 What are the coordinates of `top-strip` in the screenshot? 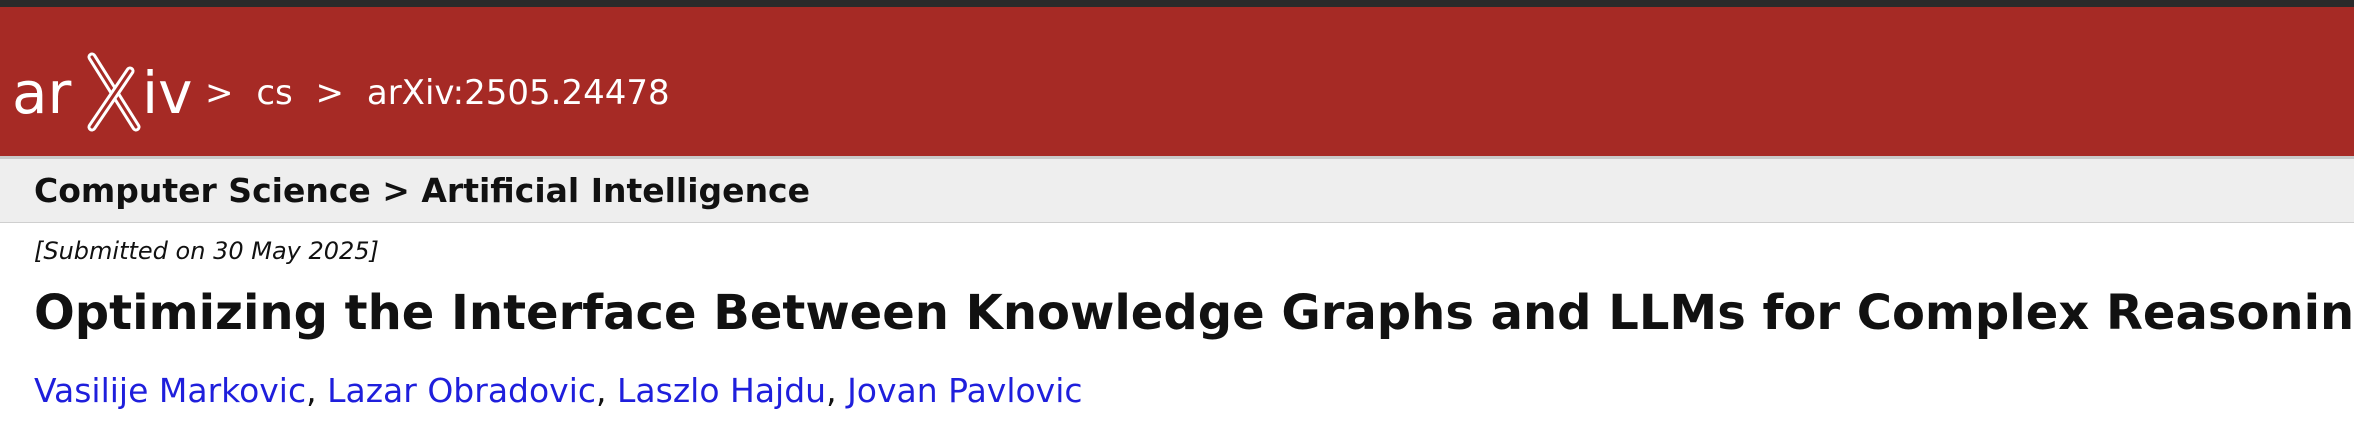 It's located at (1177, 3).